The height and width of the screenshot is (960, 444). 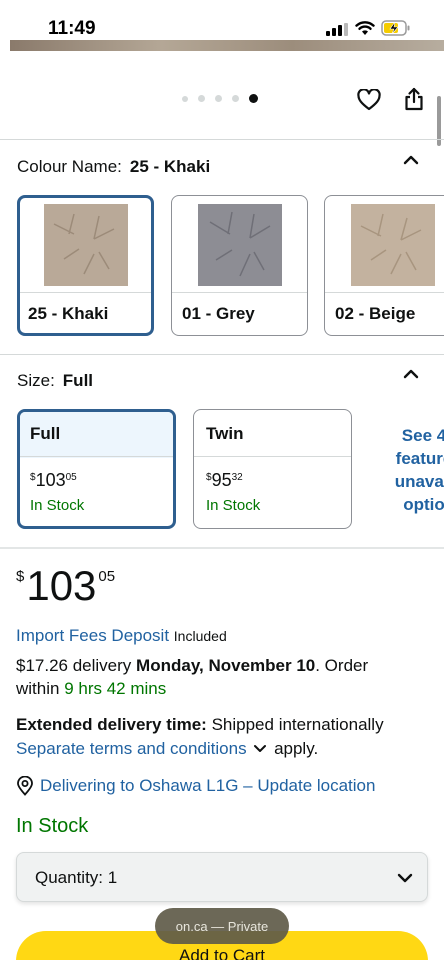 What do you see at coordinates (115, 688) in the screenshot?
I see `delivery-countdown: 9 hrs 42 mins` at bounding box center [115, 688].